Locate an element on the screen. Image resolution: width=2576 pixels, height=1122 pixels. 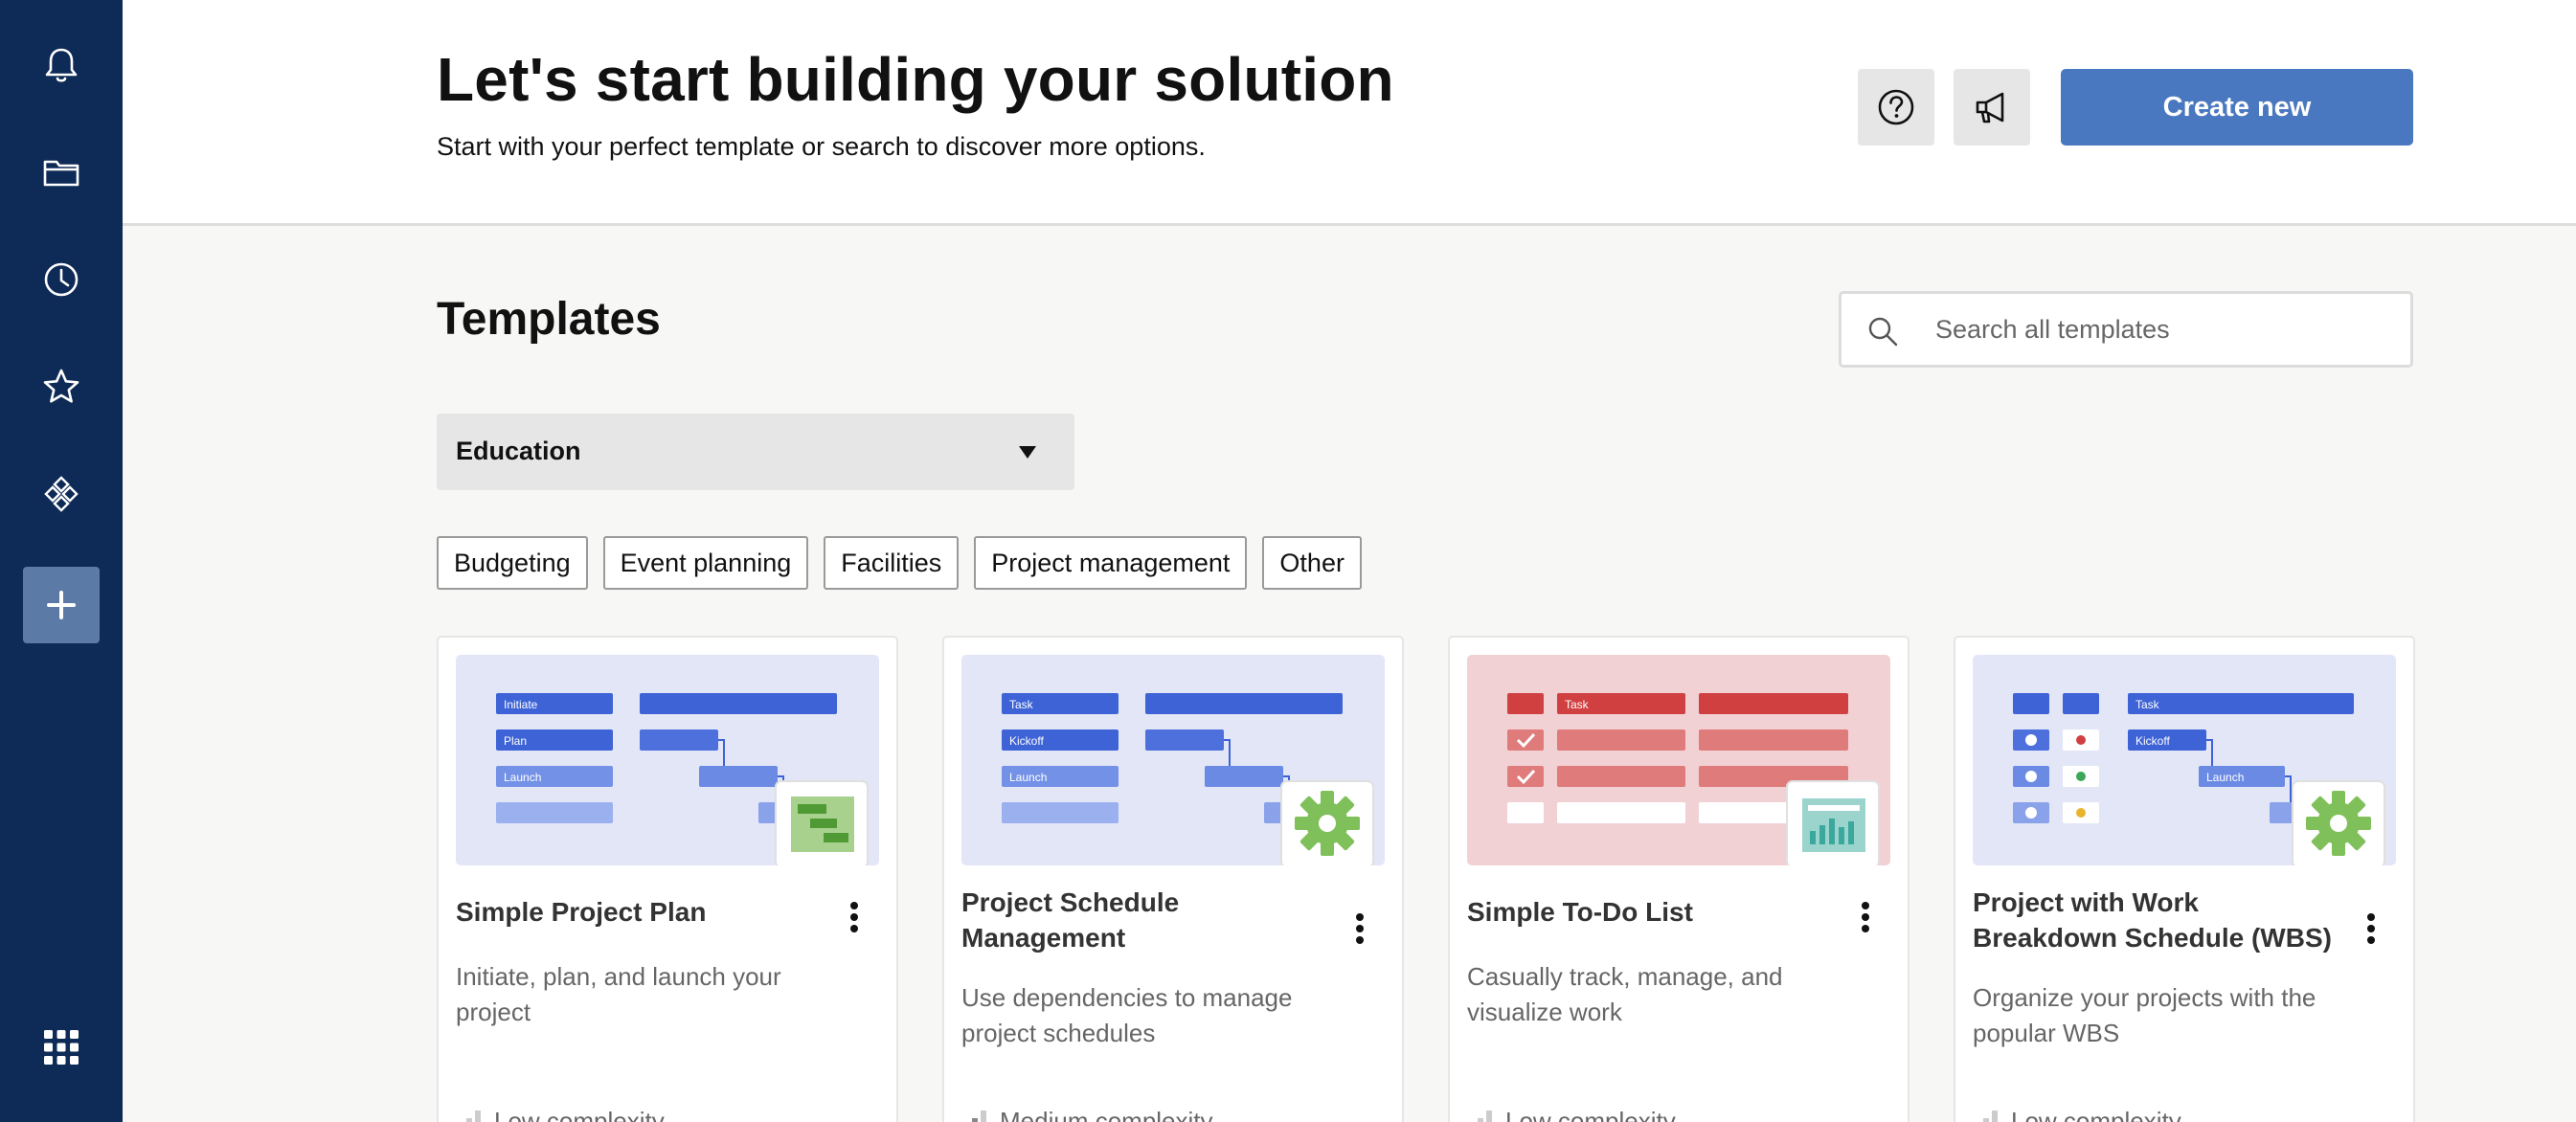
template-title: Simple Project Plan is located at coordinates (581, 912).